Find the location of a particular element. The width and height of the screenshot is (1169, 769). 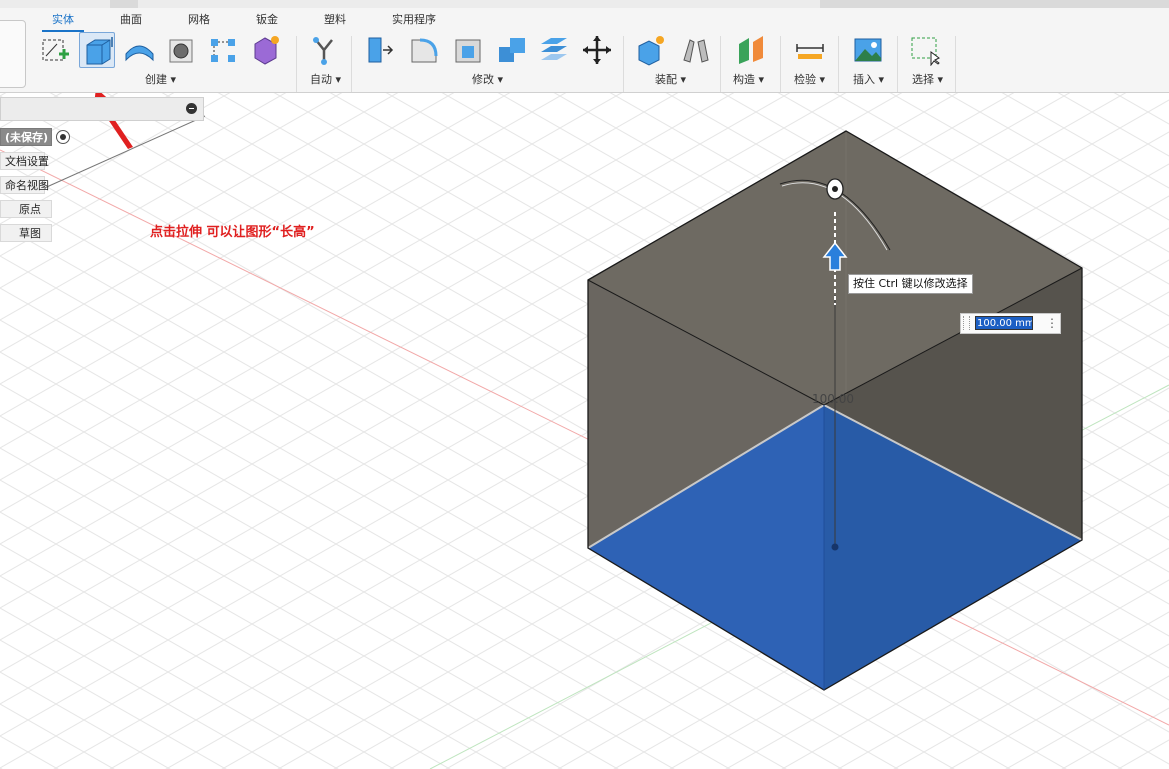

group-modify-label: 修改 ▾ is located at coordinates (487, 79).